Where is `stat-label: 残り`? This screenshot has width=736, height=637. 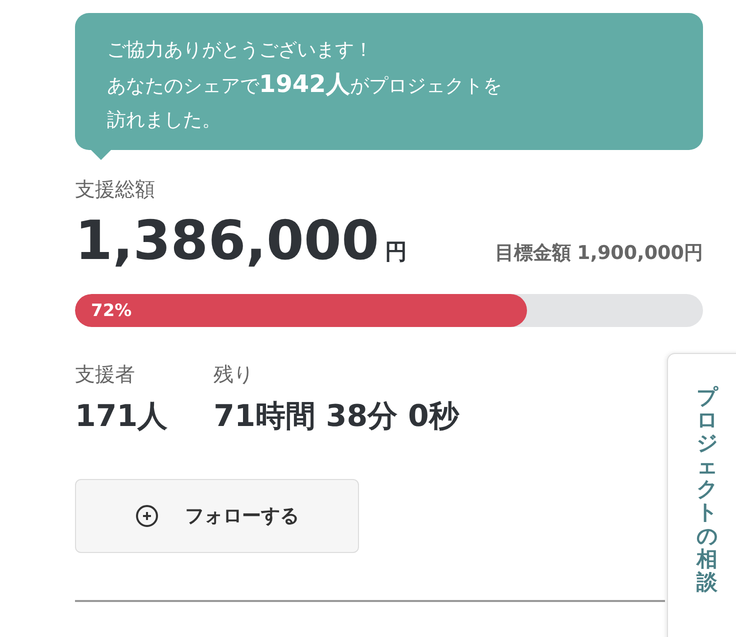 stat-label: 残り is located at coordinates (234, 374).